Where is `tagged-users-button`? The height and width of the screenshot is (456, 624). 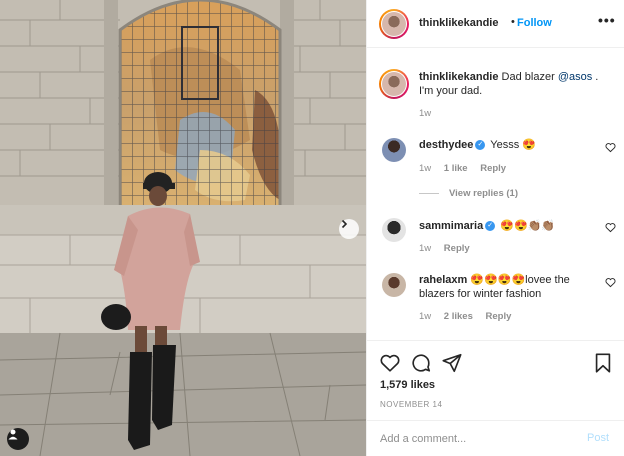 tagged-users-button is located at coordinates (18, 439).